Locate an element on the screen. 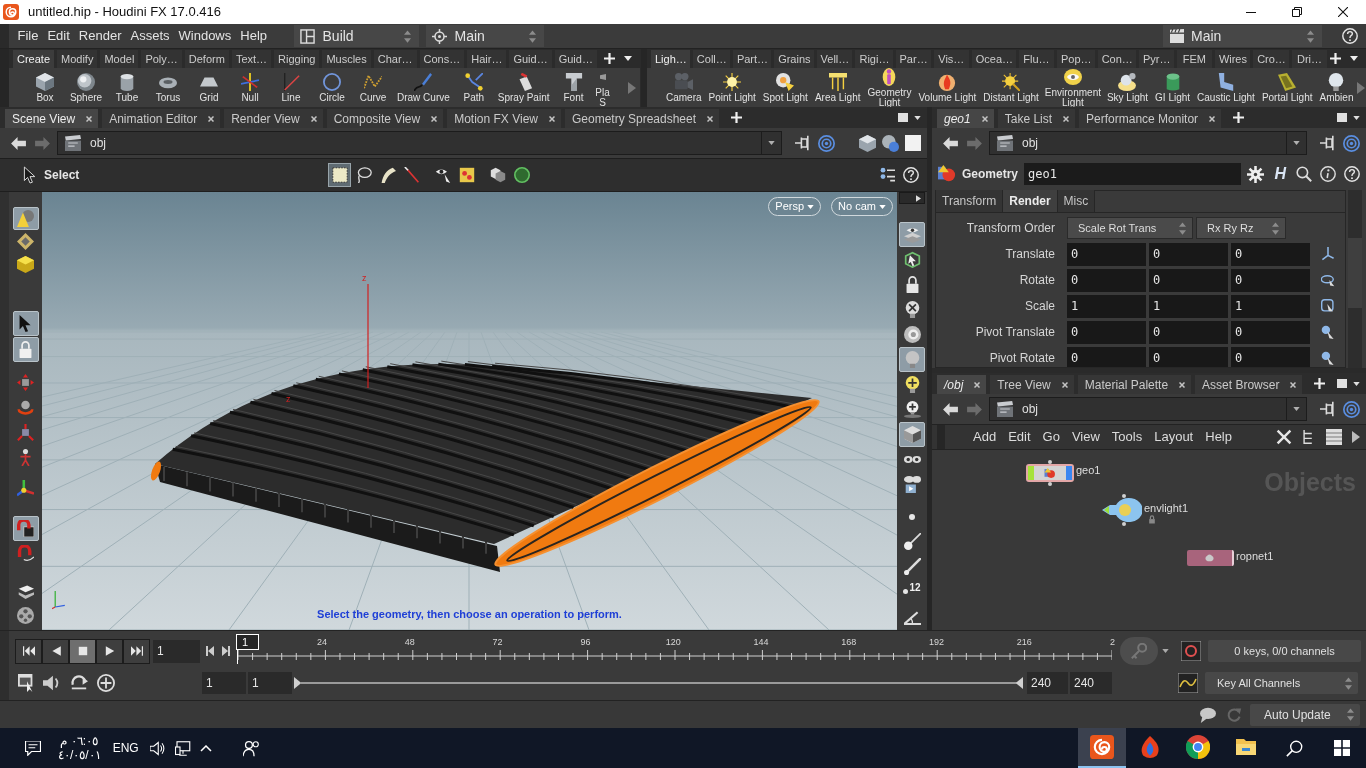 This screenshot has height=768, width=1366. shelf-tool: Torus is located at coordinates (168, 87).